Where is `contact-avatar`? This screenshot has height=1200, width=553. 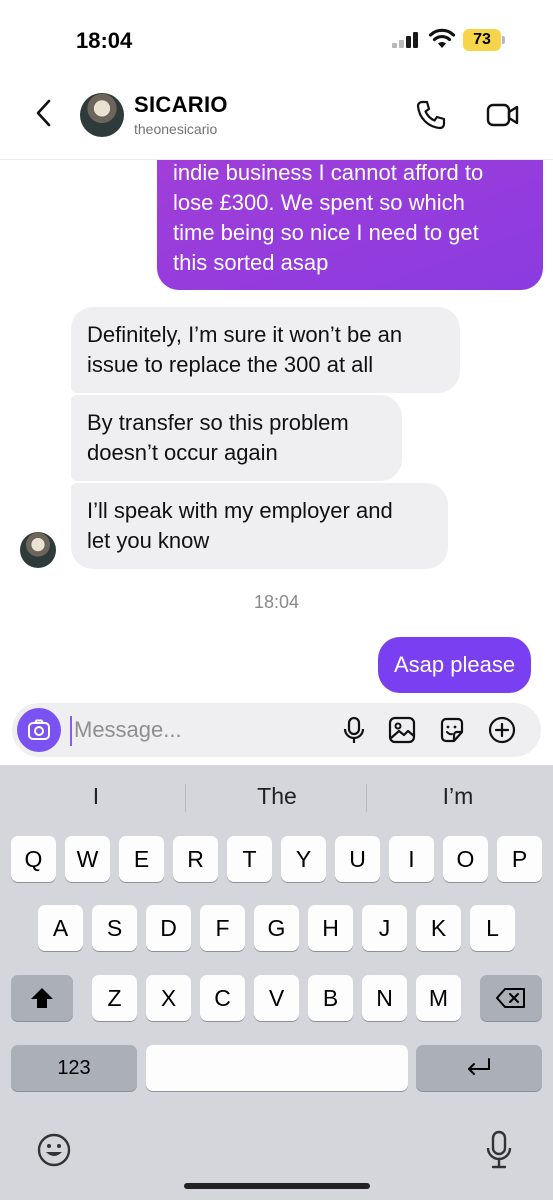 contact-avatar is located at coordinates (102, 115).